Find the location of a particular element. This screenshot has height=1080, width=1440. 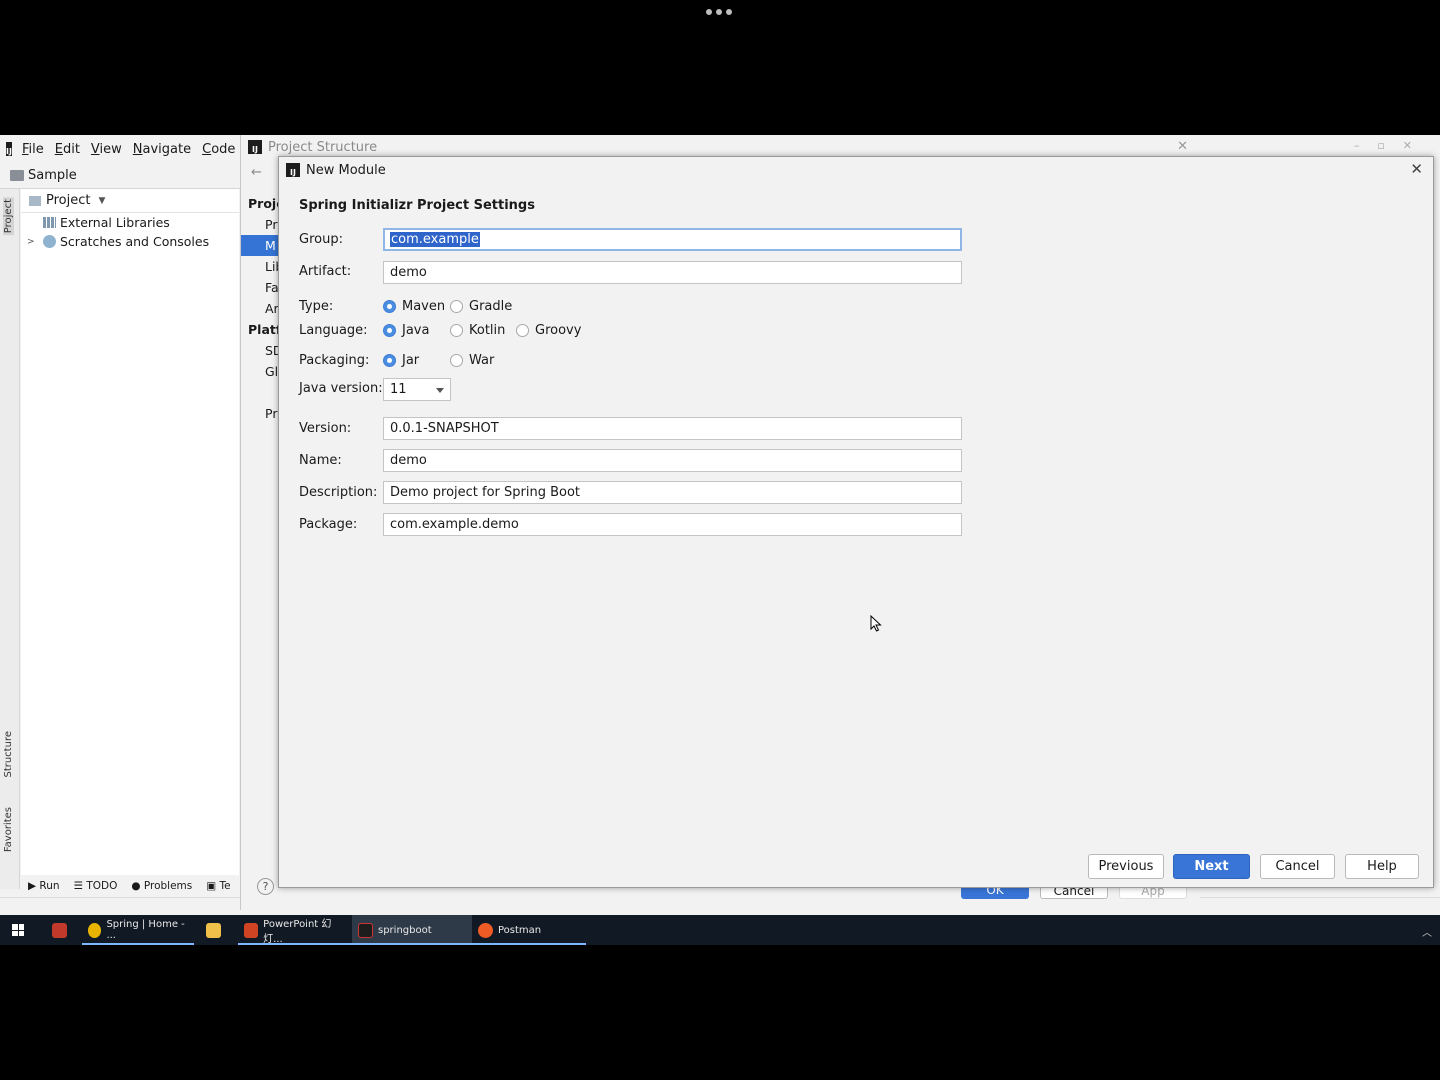

chevron-down-icon: ▼ is located at coordinates (101, 201).